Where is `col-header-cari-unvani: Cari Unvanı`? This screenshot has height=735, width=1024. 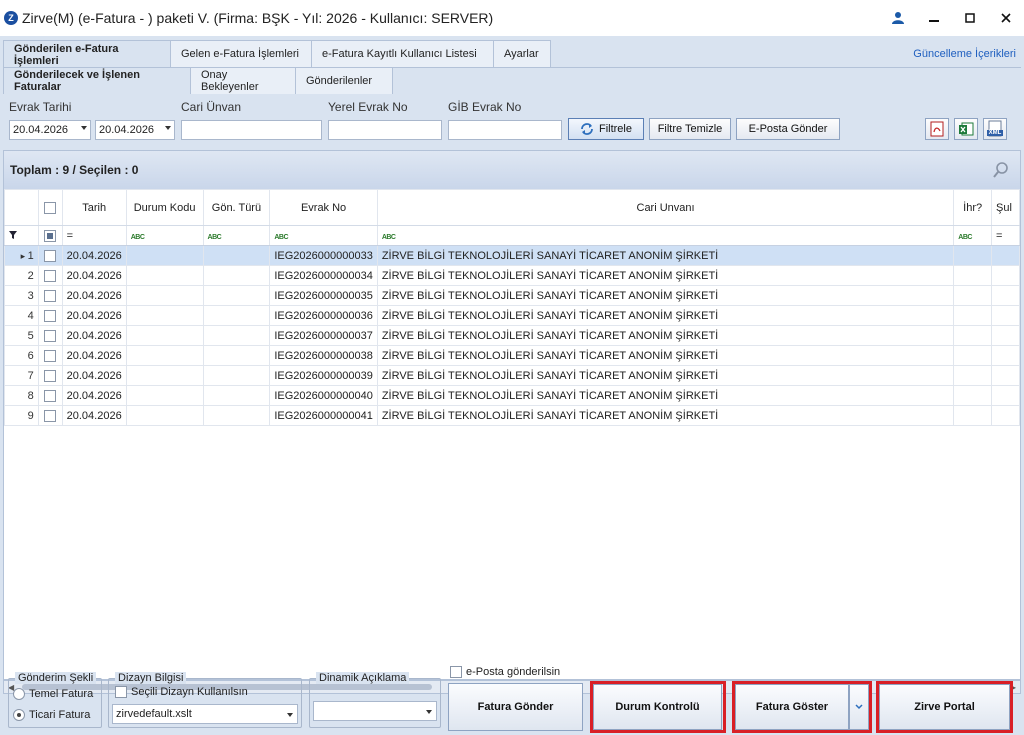
col-header-cari-unvani: Cari Unvanı is located at coordinates (665, 207).